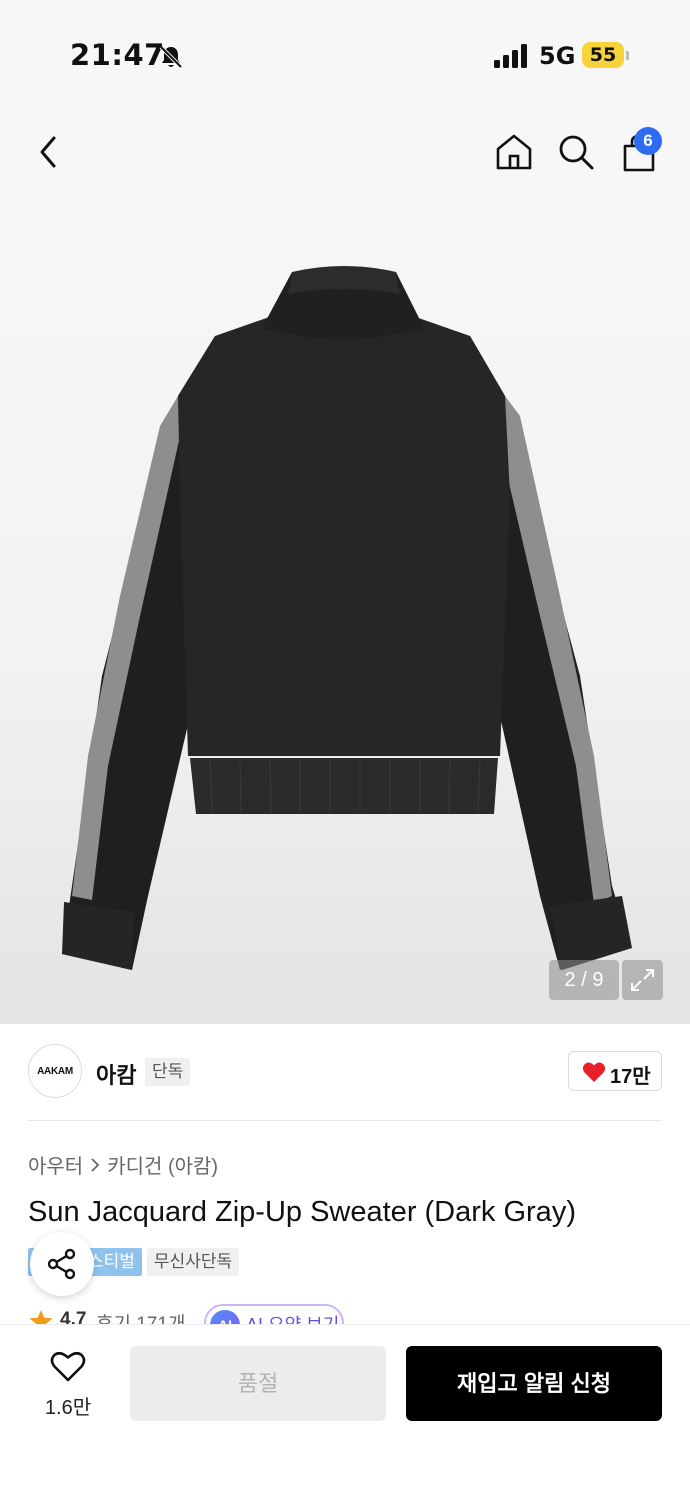  Describe the element at coordinates (576, 152) in the screenshot. I see `search-icon` at that location.